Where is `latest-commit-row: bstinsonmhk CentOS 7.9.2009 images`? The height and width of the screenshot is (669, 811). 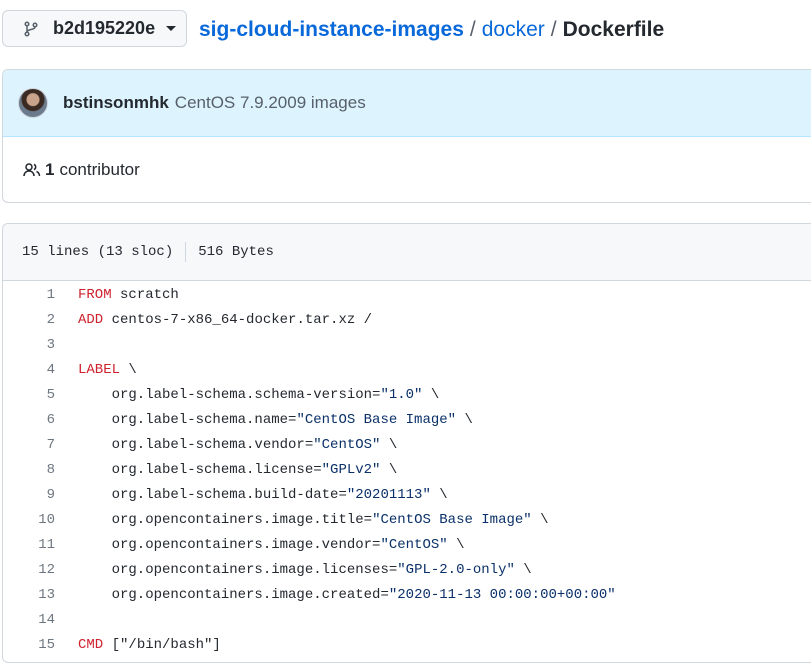 latest-commit-row: bstinsonmhk CentOS 7.9.2009 images is located at coordinates (407, 103).